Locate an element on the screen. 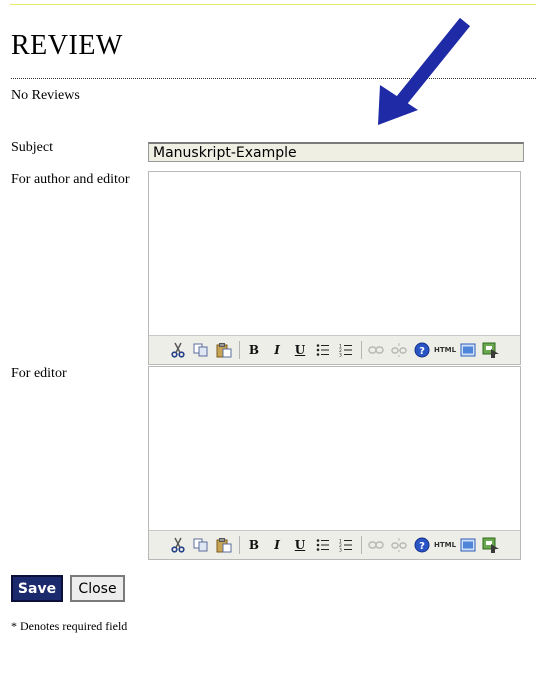 This screenshot has height=687, width=536. subject-input is located at coordinates (336, 152).